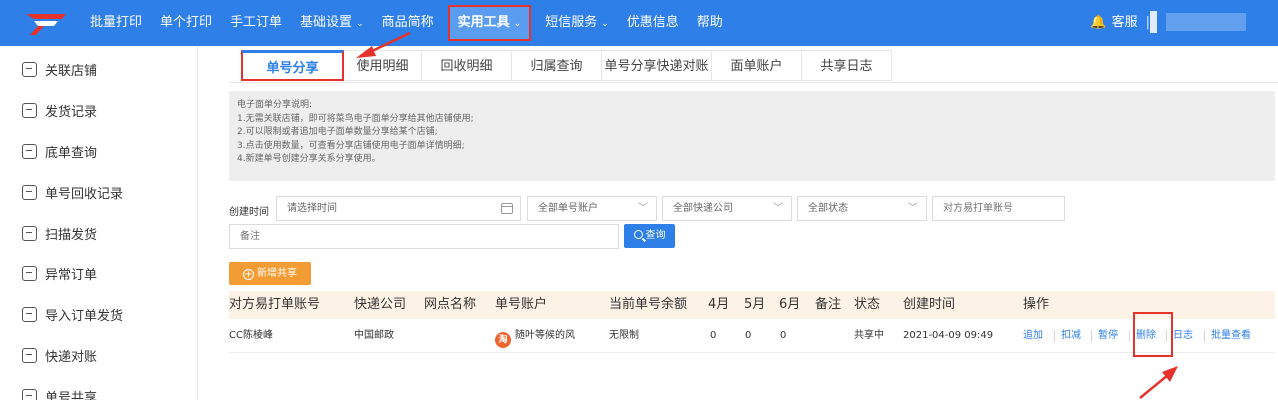 The height and width of the screenshot is (400, 1278). Describe the element at coordinates (483, 22) in the screenshot. I see `nav-label: 实用工具` at that location.